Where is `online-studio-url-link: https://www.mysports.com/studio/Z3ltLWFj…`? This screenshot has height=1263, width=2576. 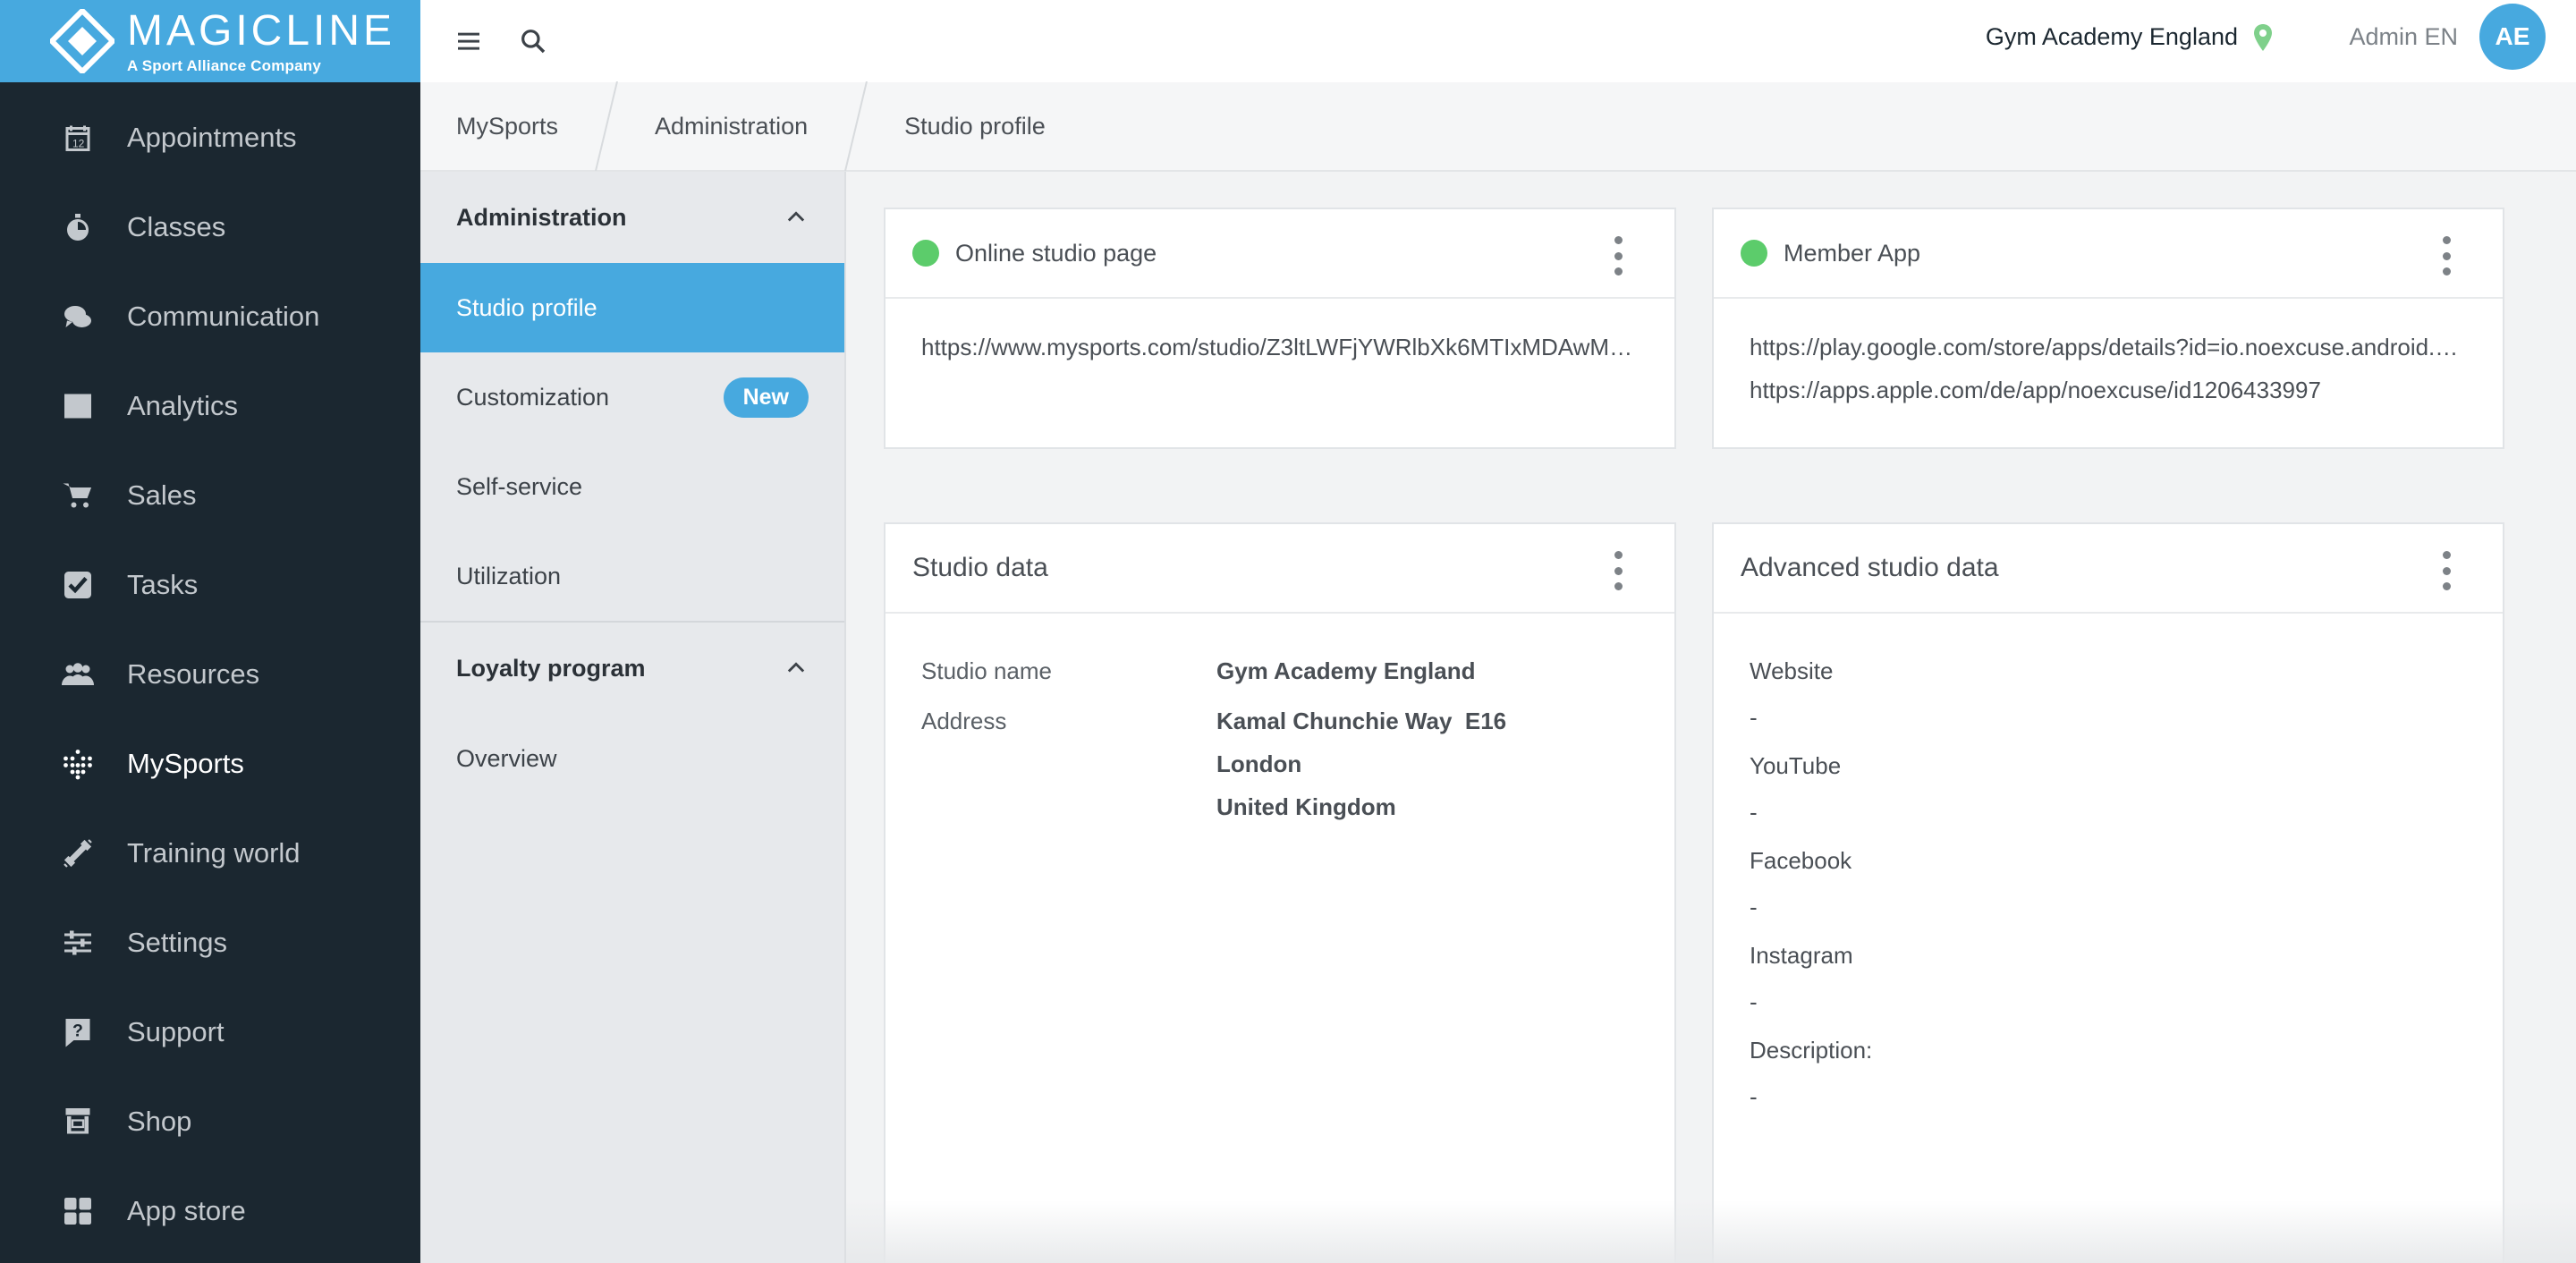 online-studio-url-link: https://www.mysports.com/studio/Z3ltLWFj… is located at coordinates (1280, 347).